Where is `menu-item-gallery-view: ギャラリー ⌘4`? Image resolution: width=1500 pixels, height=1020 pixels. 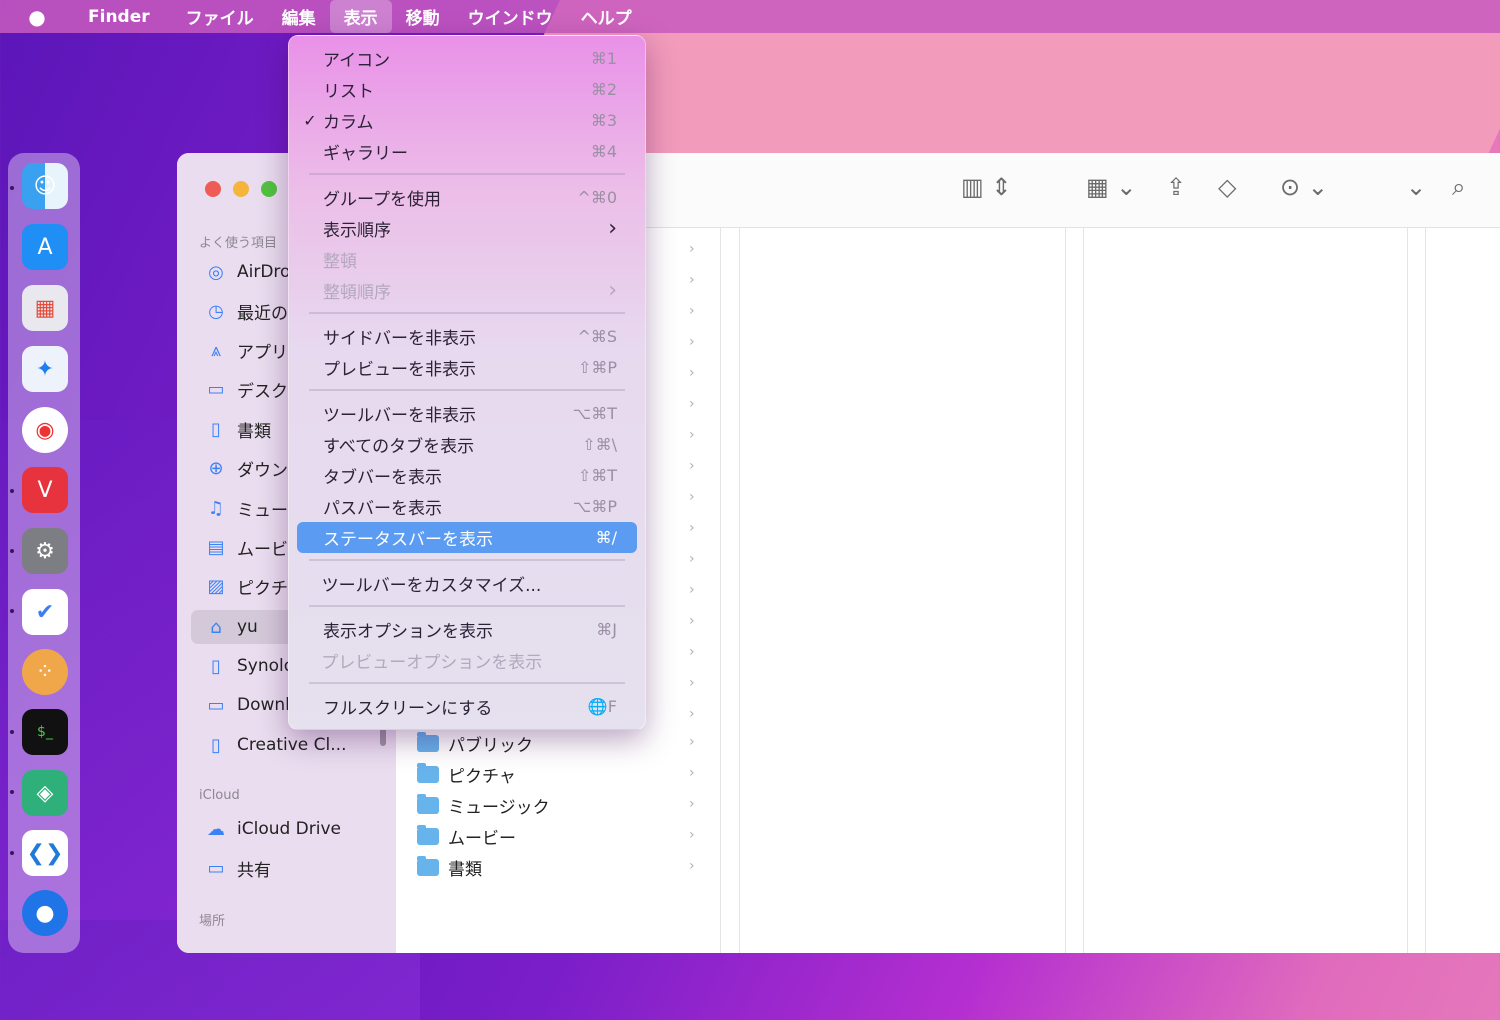
menu-item-gallery-view: ギャラリー ⌘4 is located at coordinates (467, 151).